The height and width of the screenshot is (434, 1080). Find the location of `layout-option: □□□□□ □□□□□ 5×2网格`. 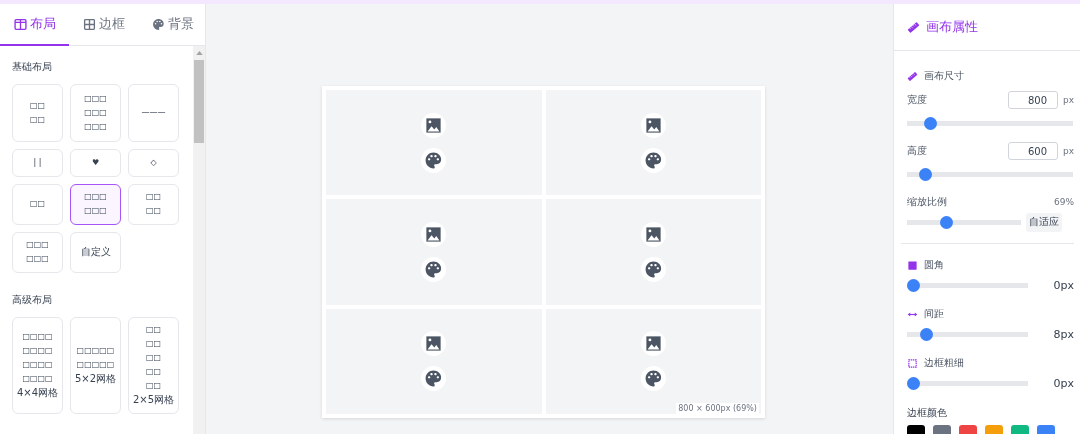

layout-option: □□□□□ □□□□□ 5×2网格 is located at coordinates (95, 365).